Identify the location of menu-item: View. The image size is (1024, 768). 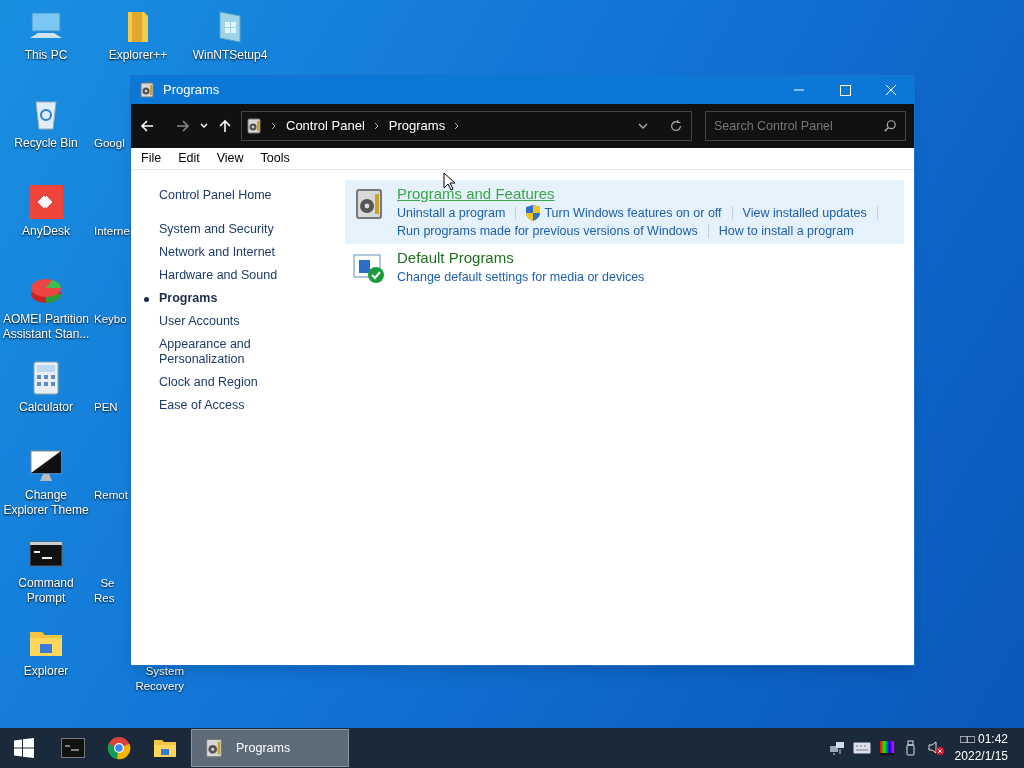
(230, 158).